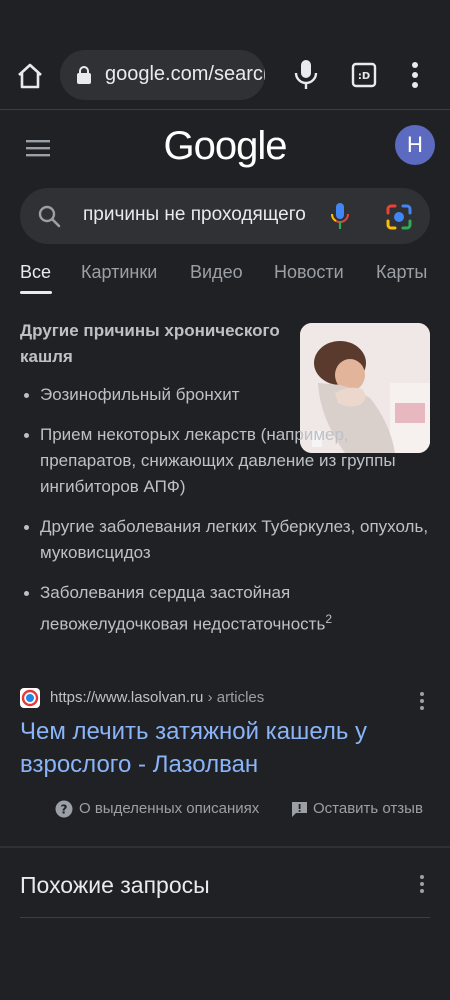  I want to click on site-favicon, so click(30, 698).